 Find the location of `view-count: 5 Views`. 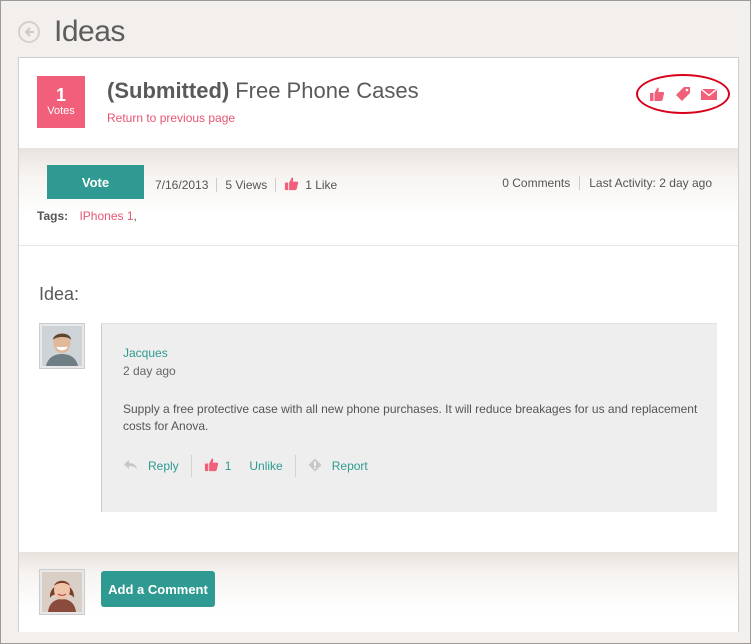

view-count: 5 Views is located at coordinates (246, 185).